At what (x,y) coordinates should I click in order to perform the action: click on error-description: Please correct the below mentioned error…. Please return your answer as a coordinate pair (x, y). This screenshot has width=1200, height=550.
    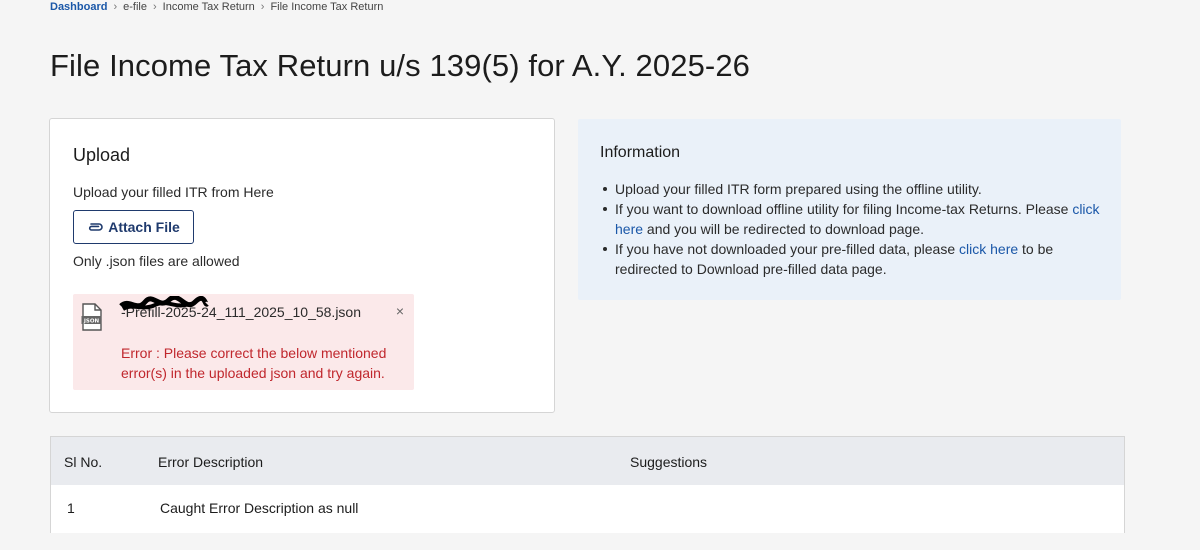
    Looking at the image, I should click on (254, 363).